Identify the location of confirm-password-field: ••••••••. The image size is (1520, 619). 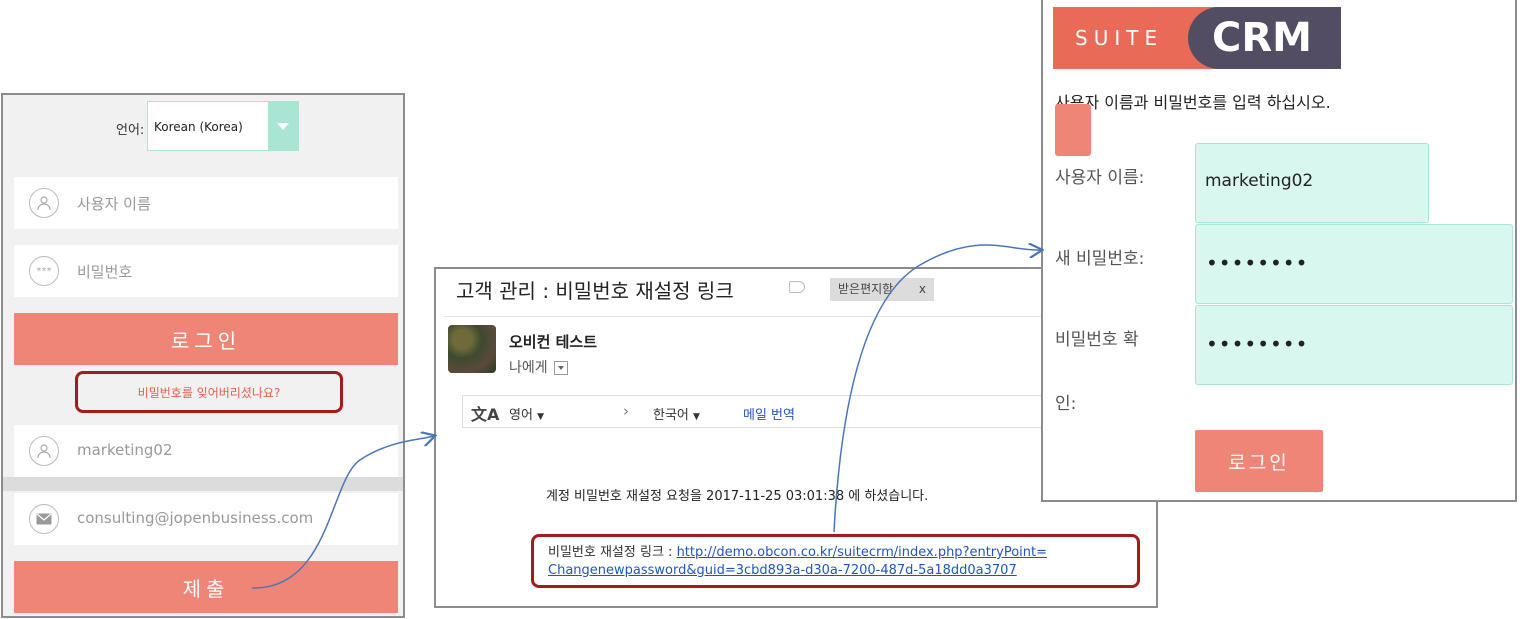
(1354, 345).